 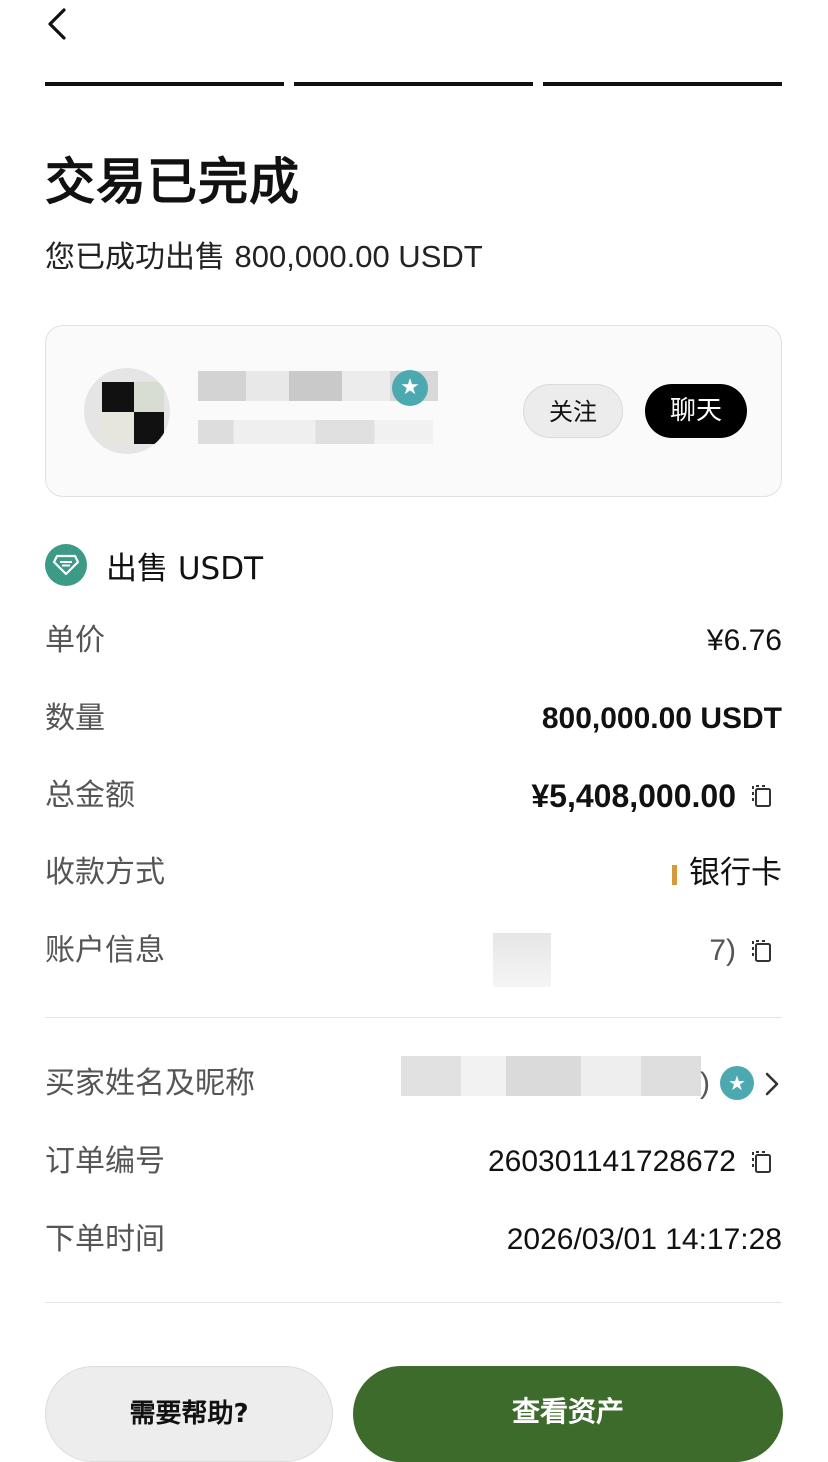 I want to click on account-info-redacted, so click(x=522, y=960).